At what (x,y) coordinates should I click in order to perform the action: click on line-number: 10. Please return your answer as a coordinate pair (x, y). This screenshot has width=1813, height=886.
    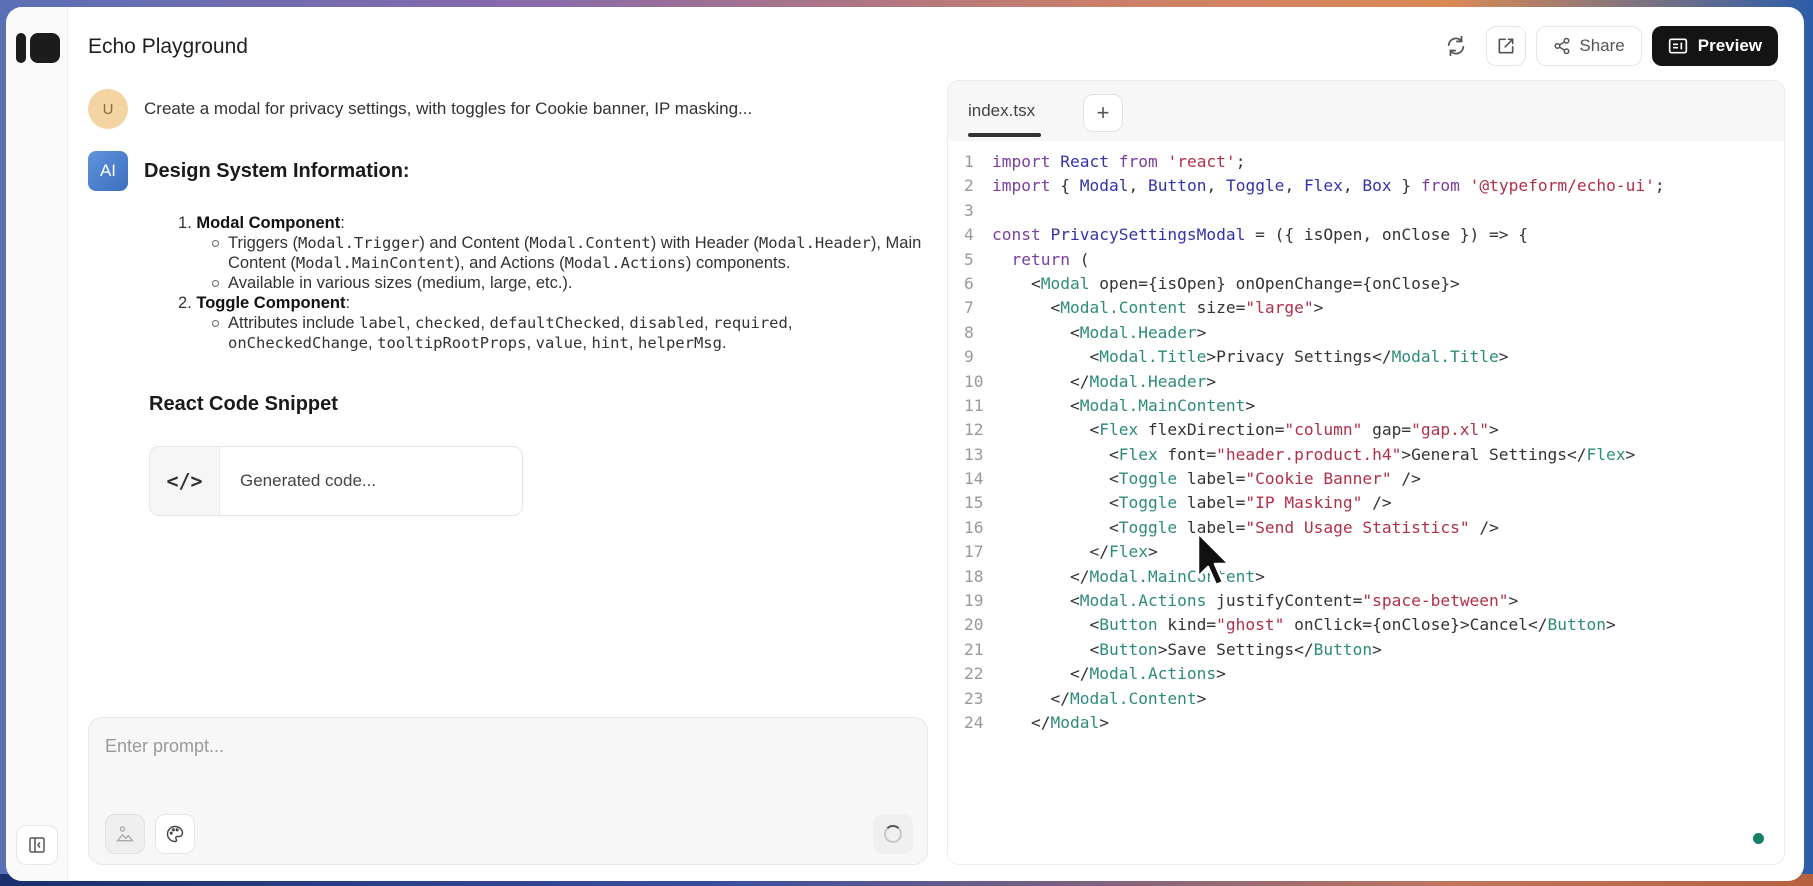
    Looking at the image, I should click on (974, 381).